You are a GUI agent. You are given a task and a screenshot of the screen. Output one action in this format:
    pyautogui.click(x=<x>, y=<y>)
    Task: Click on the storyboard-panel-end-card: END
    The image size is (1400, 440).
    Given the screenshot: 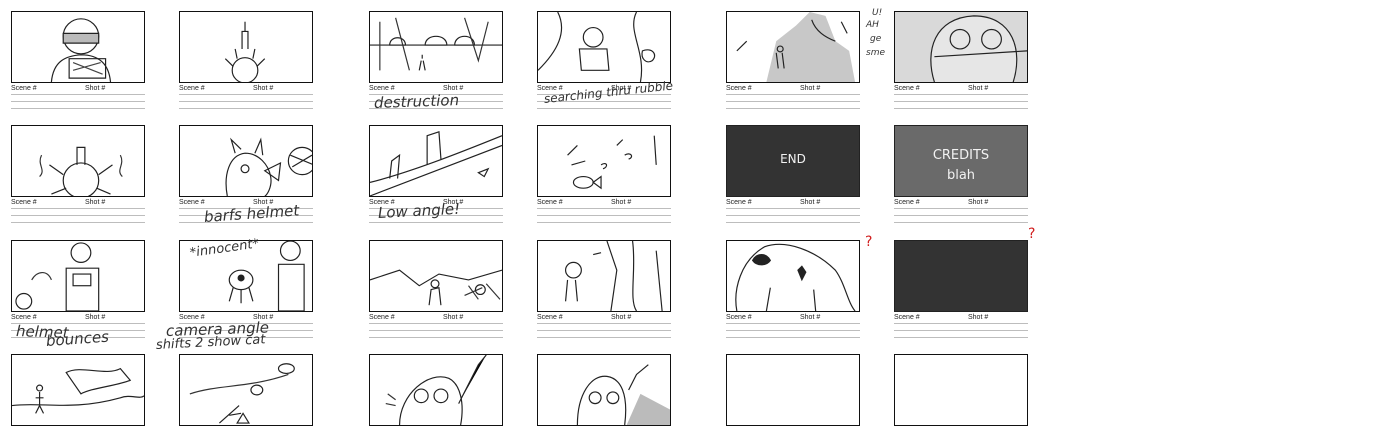 What is the action you would take?
    pyautogui.click(x=793, y=161)
    